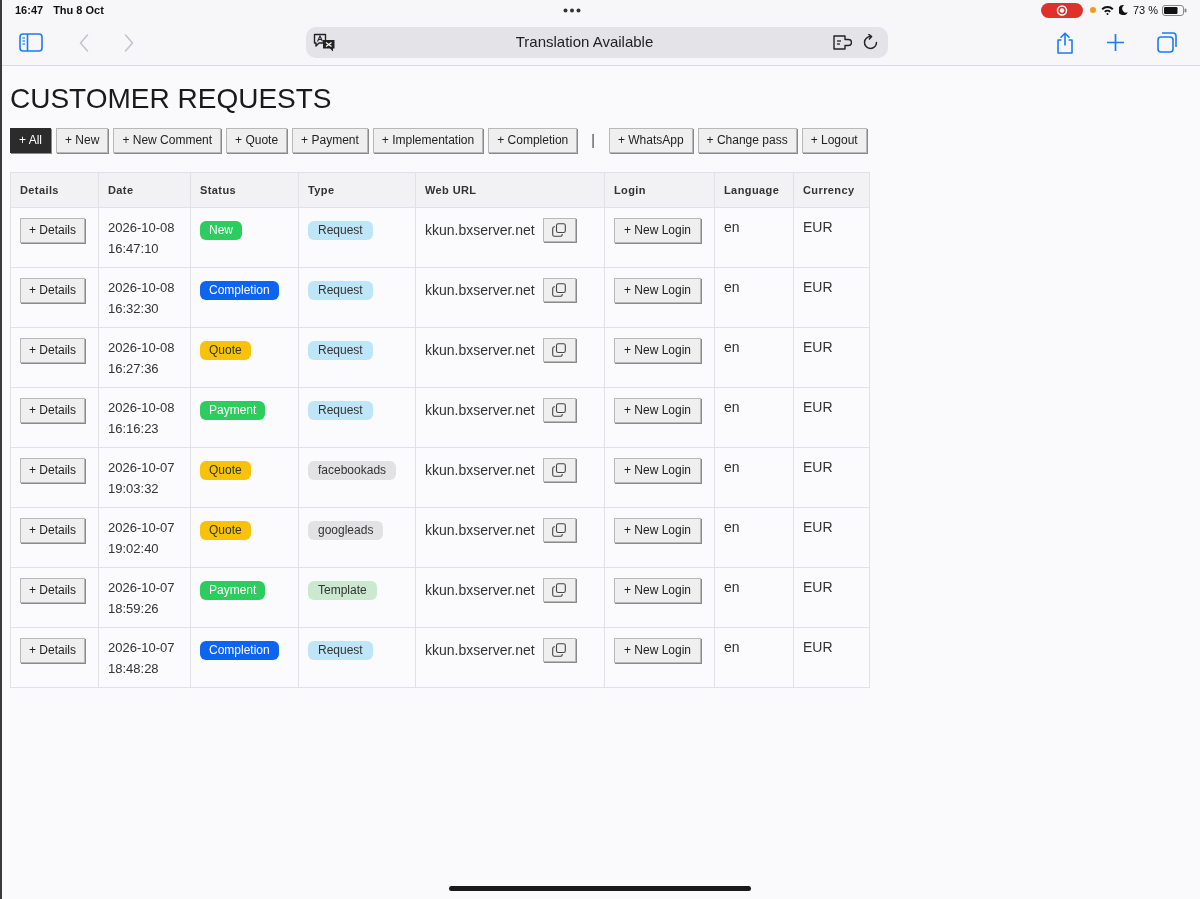 This screenshot has height=899, width=1200. I want to click on filter-button: + Implementation, so click(428, 140).